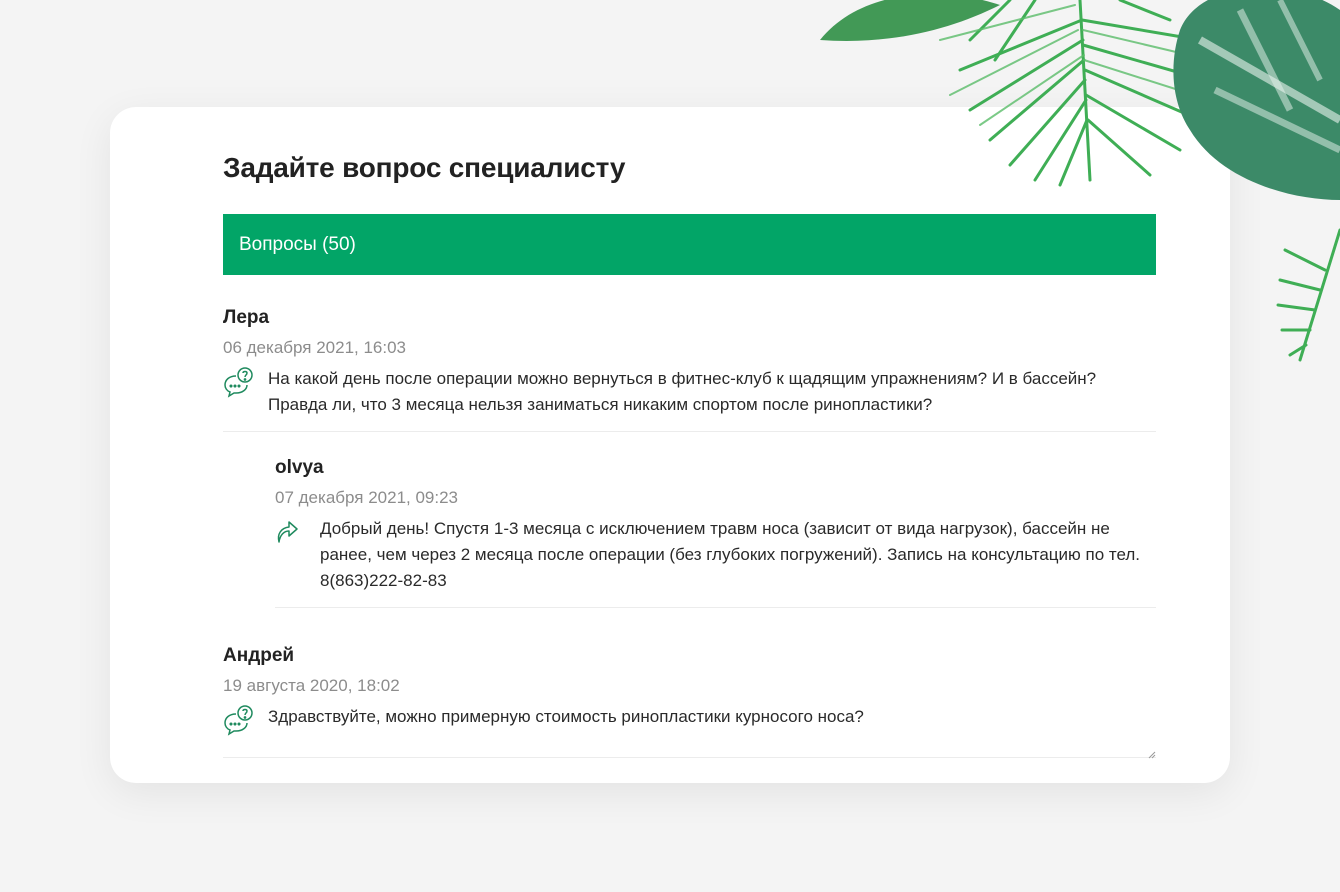 The height and width of the screenshot is (892, 1340). Describe the element at coordinates (297, 244) in the screenshot. I see `tab-questions-label: Вопросы (50)` at that location.